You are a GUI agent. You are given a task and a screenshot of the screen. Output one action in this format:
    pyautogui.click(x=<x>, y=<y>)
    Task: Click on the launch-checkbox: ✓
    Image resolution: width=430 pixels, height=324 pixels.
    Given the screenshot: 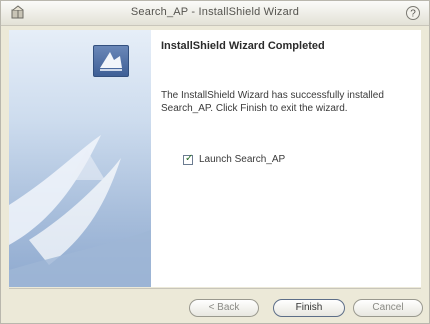 What is the action you would take?
    pyautogui.click(x=188, y=159)
    